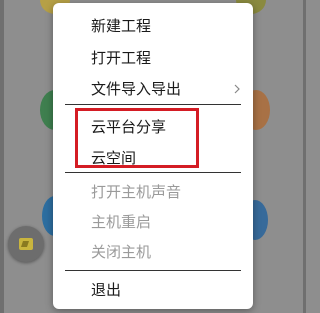  I want to click on menu-item-label: 文件导入导出, so click(136, 89).